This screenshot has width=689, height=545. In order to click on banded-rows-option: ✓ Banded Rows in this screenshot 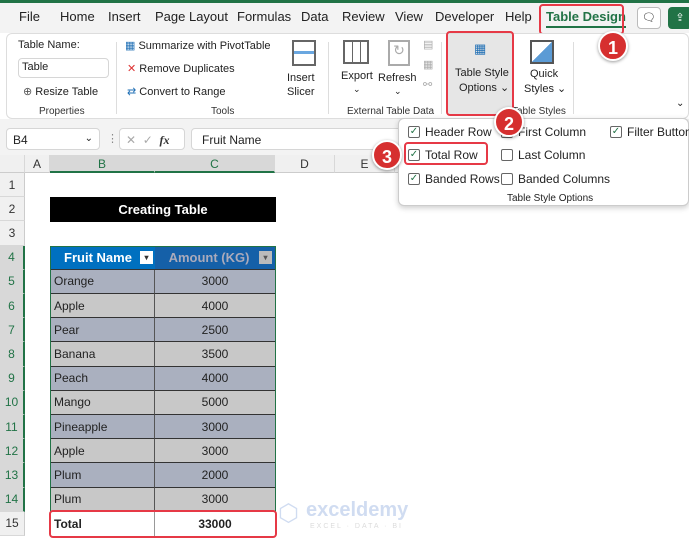, I will do `click(454, 179)`.